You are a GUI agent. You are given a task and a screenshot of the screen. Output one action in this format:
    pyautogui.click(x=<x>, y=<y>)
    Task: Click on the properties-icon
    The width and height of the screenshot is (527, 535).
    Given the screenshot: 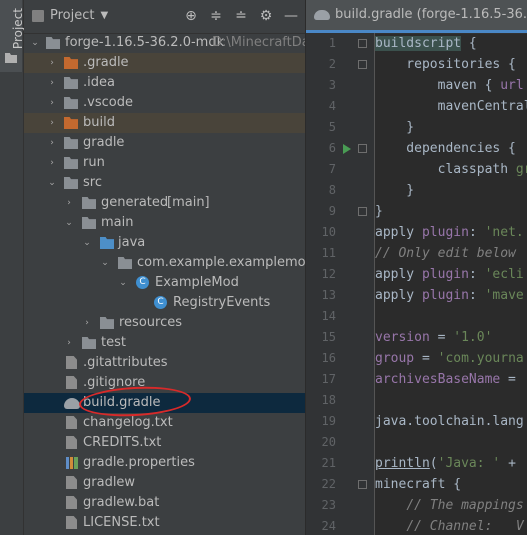 What is the action you would take?
    pyautogui.click(x=72, y=463)
    